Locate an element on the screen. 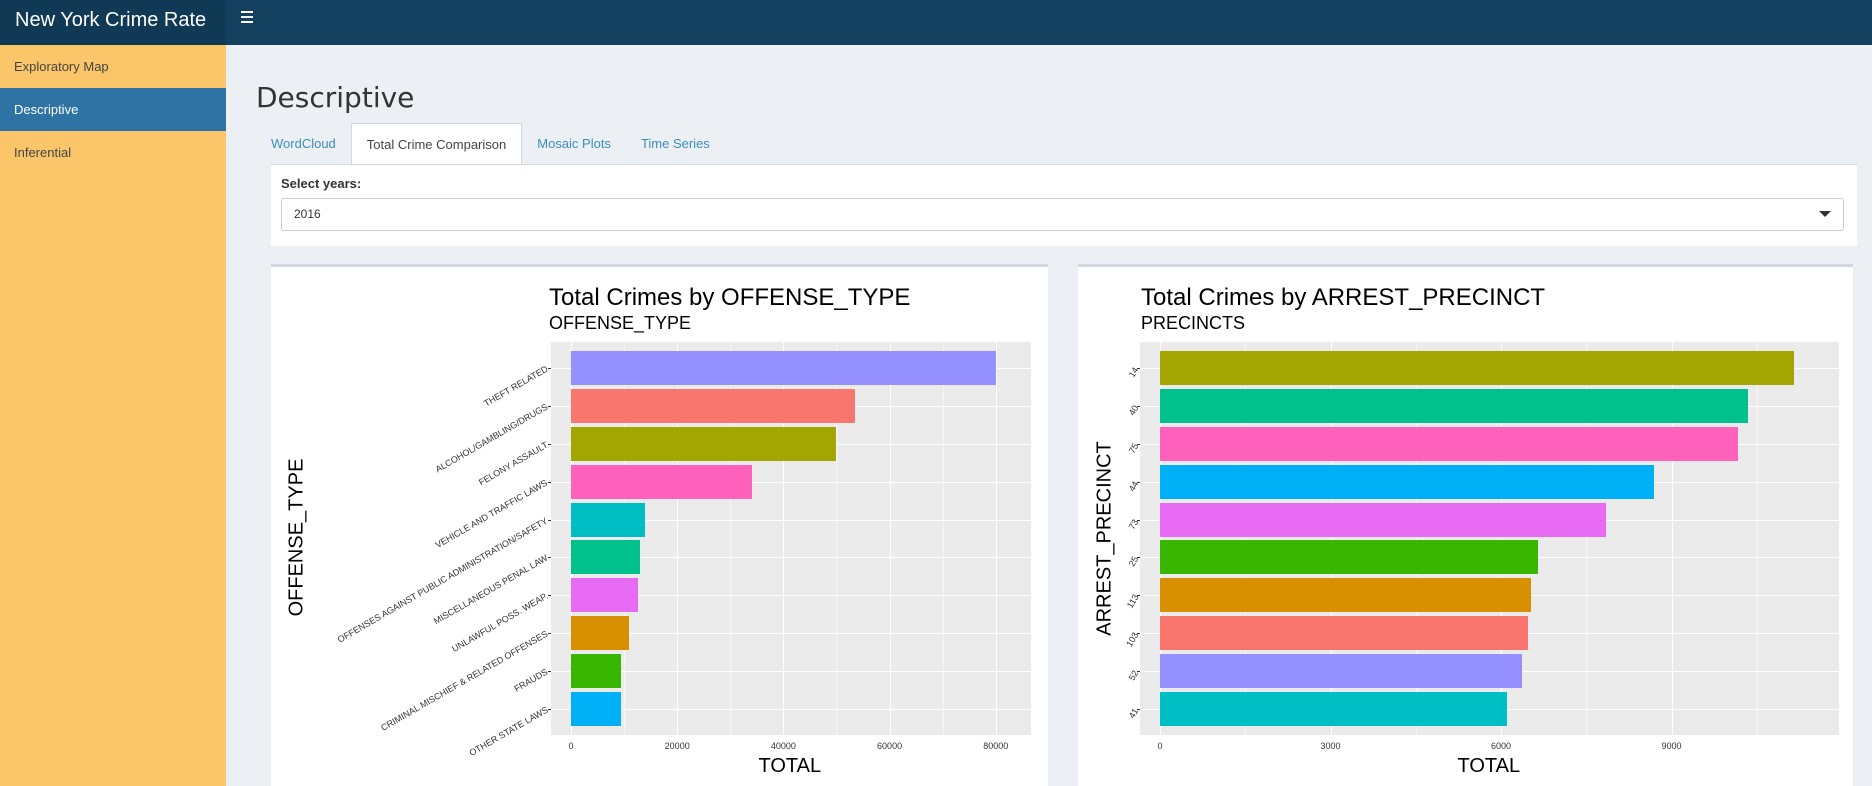 The image size is (1872, 786). sidebar-item-inferential: Inferential is located at coordinates (113, 152).